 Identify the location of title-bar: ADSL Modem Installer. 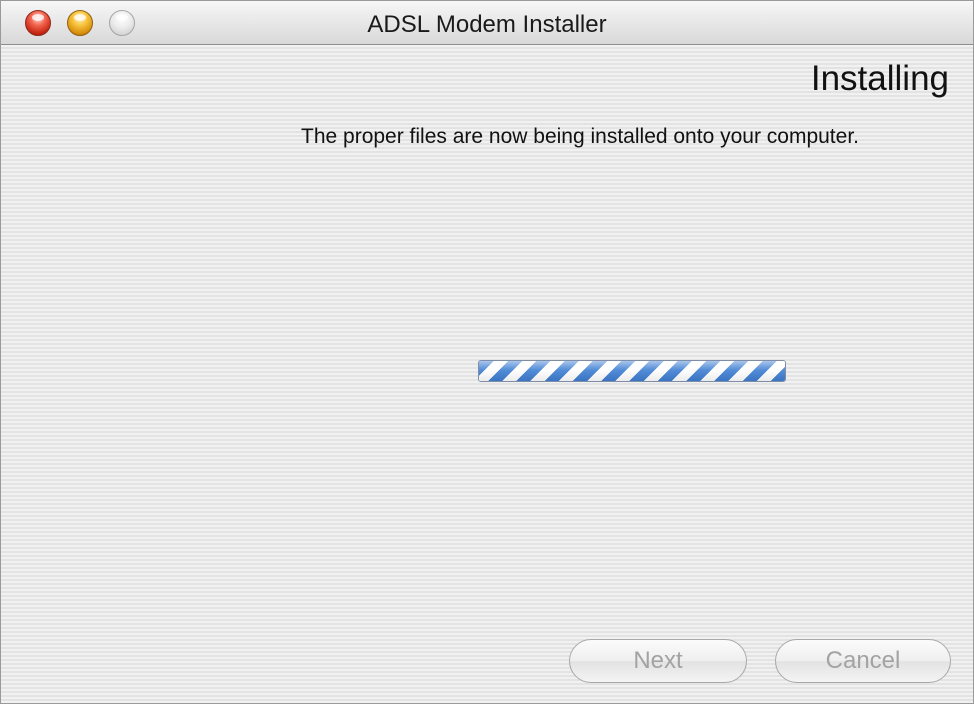
(487, 23).